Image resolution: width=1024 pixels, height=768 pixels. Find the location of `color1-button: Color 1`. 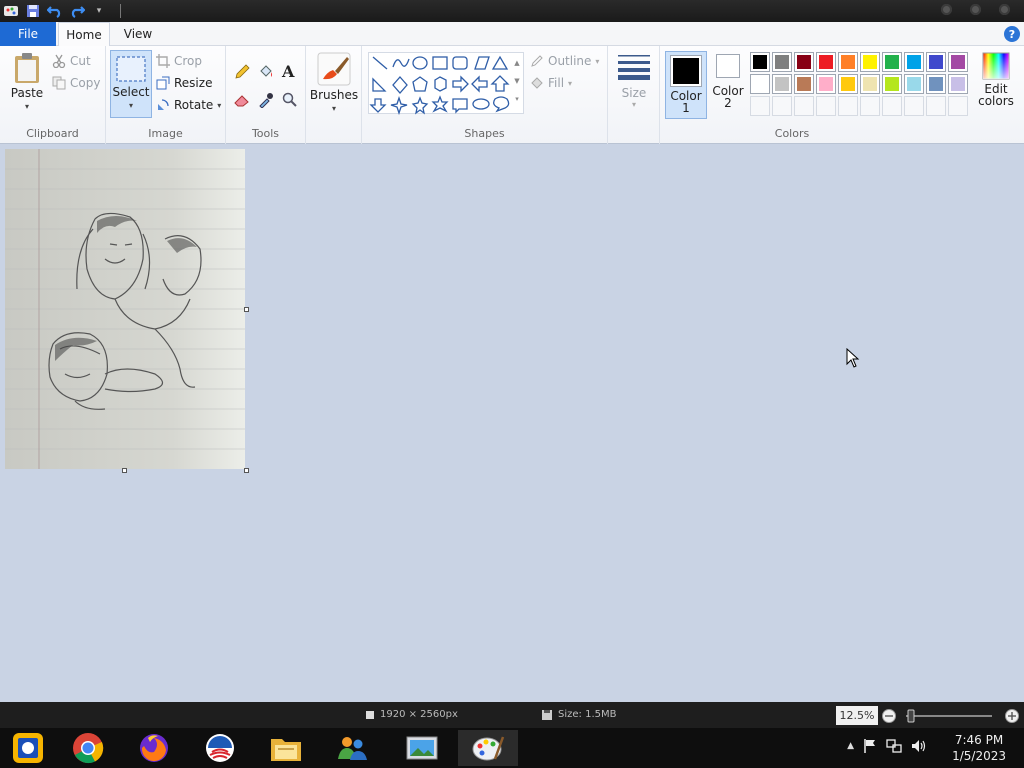

color1-button: Color 1 is located at coordinates (686, 85).